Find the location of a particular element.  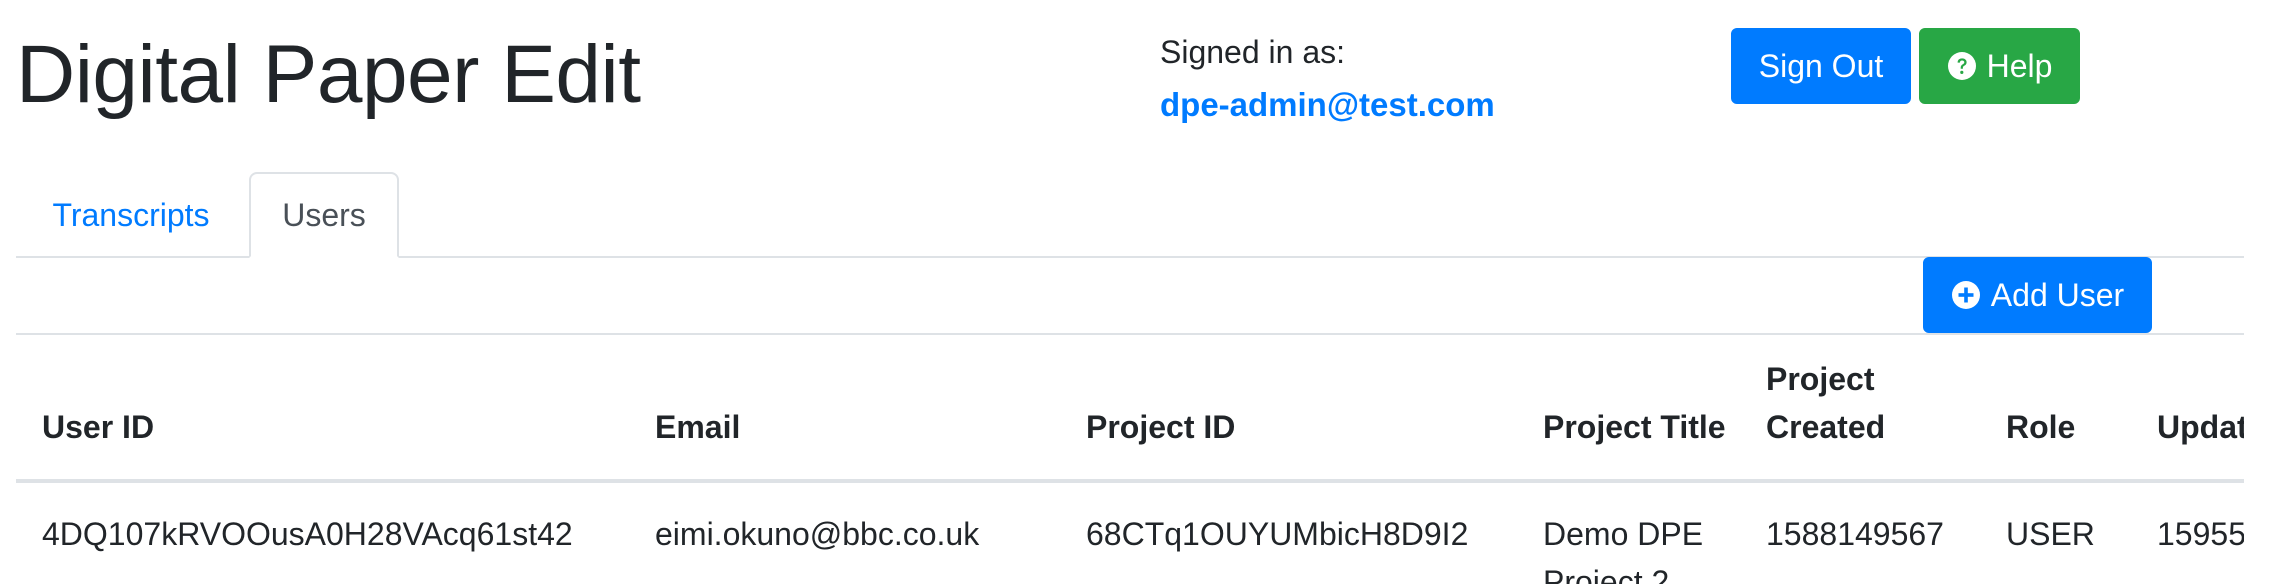

cell-project-created: 1588149567 is located at coordinates (1855, 534).